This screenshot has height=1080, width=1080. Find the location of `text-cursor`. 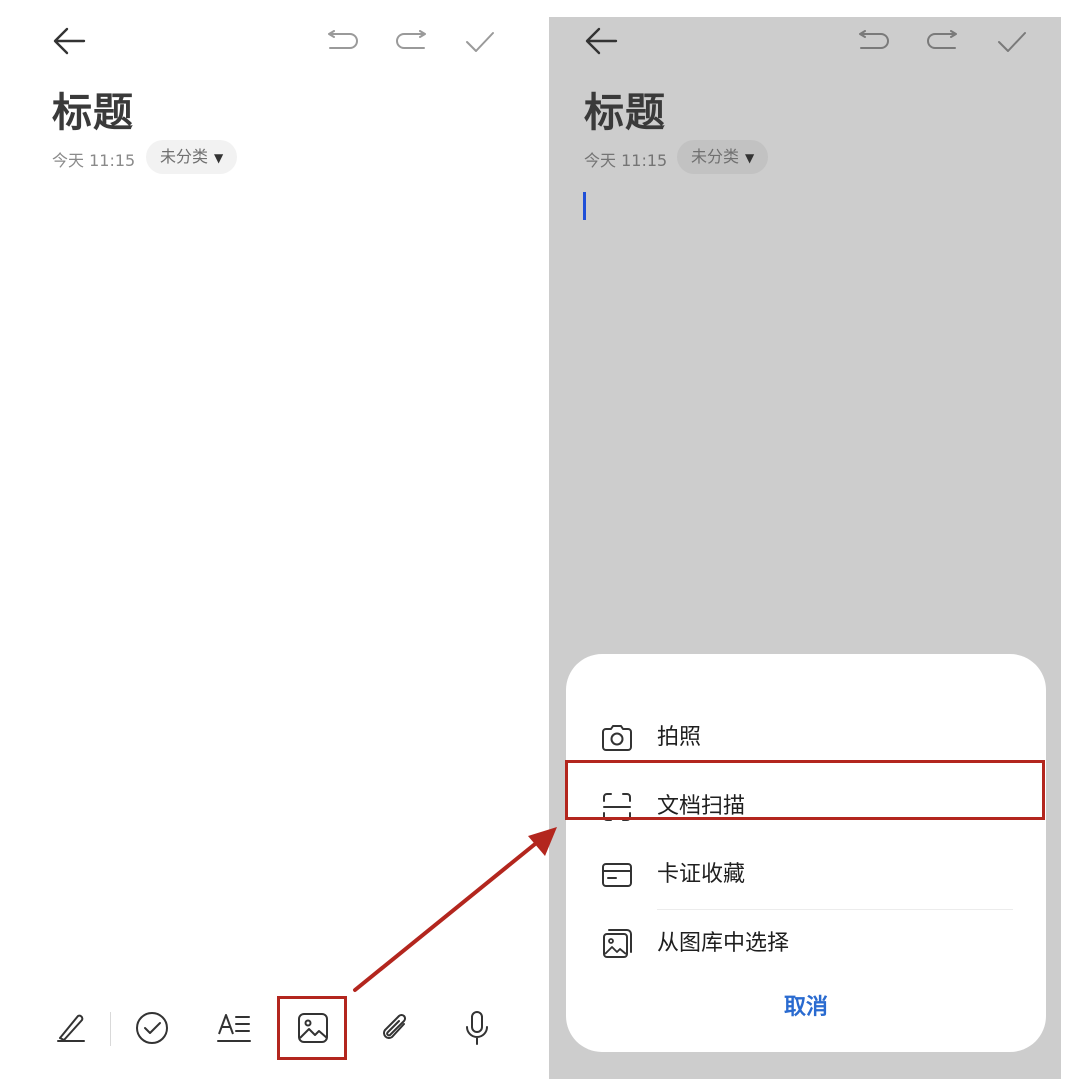

text-cursor is located at coordinates (584, 206).